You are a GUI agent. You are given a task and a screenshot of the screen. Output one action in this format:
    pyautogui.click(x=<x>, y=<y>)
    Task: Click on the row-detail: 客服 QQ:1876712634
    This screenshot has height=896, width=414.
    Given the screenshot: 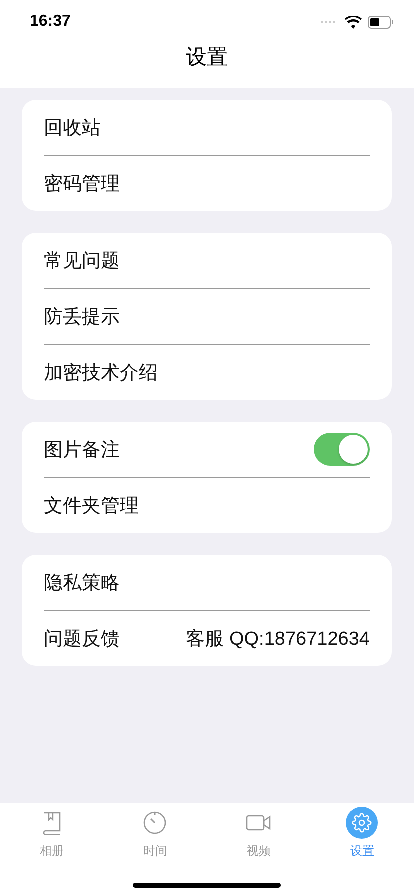 What is the action you would take?
    pyautogui.click(x=278, y=640)
    